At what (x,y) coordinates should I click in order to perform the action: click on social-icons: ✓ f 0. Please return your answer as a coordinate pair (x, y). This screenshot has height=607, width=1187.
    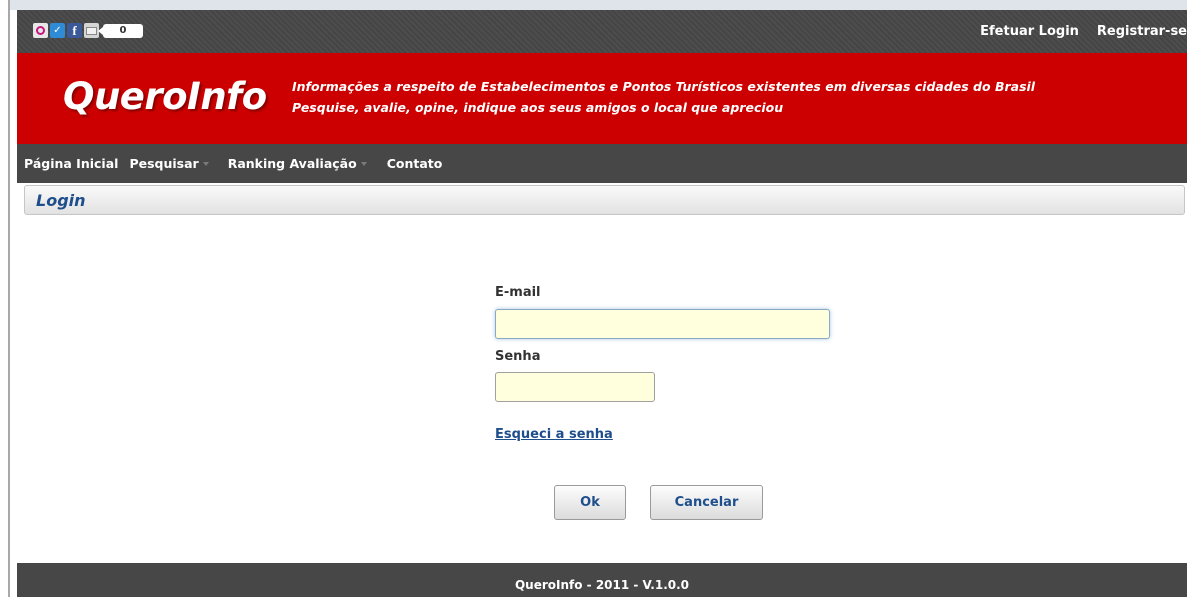
    Looking at the image, I should click on (88, 30).